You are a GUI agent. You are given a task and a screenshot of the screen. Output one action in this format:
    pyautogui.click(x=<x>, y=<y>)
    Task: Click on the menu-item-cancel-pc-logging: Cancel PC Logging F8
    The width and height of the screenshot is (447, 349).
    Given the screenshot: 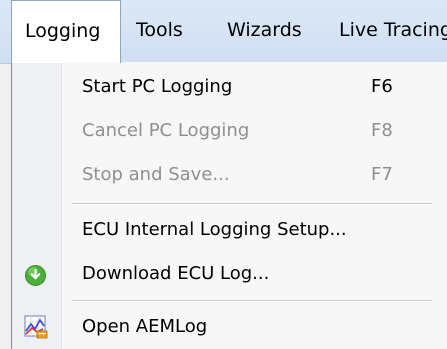 What is the action you would take?
    pyautogui.click(x=229, y=131)
    